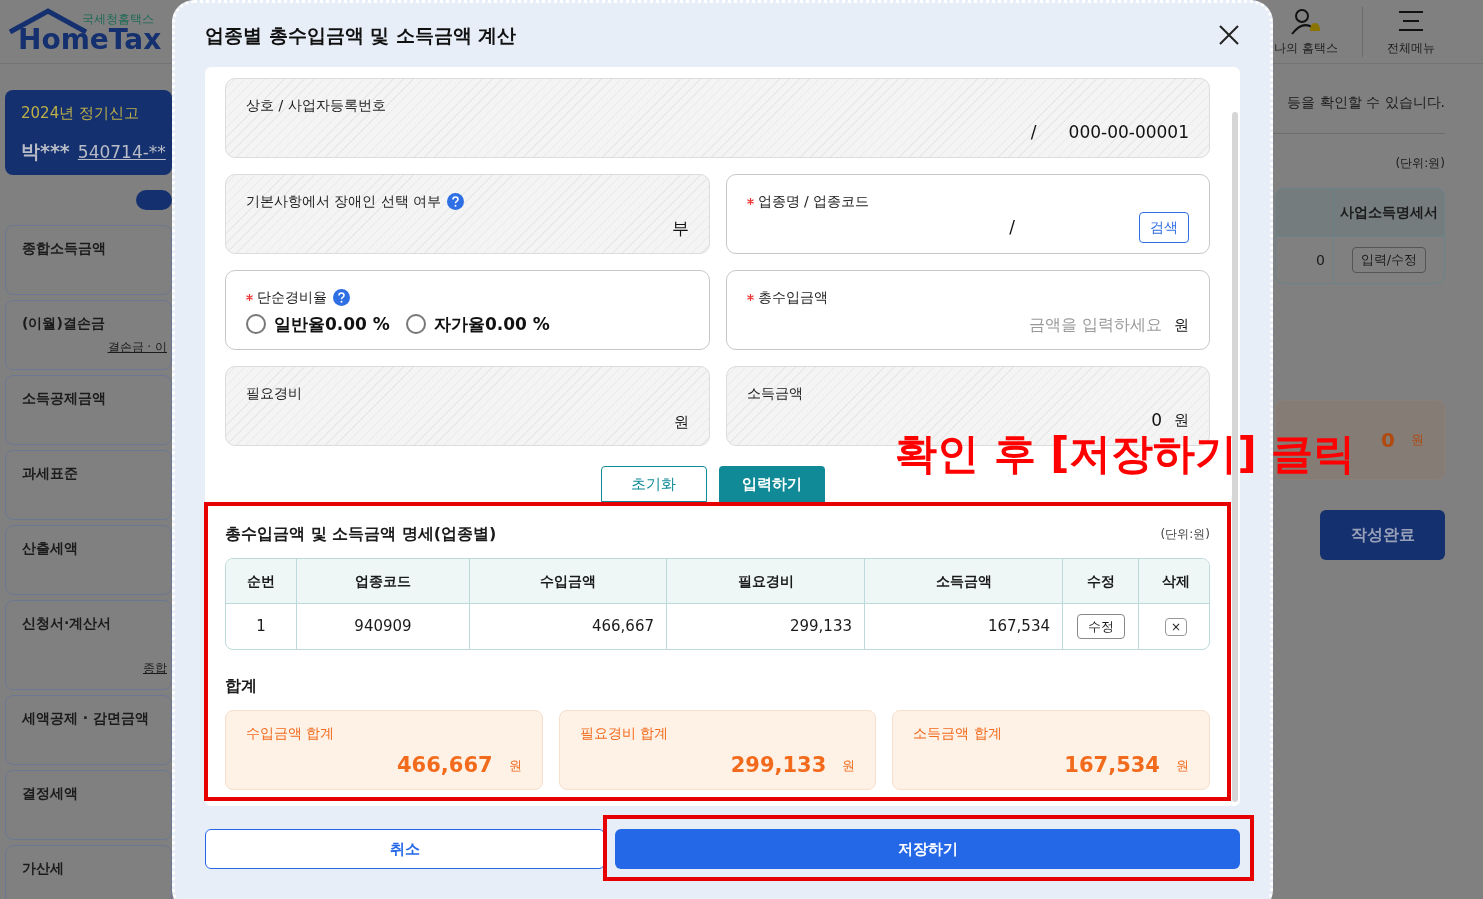 This screenshot has height=899, width=1483. What do you see at coordinates (344, 201) in the screenshot?
I see `field-label: 기본사항에서 장애인 선택 여부` at bounding box center [344, 201].